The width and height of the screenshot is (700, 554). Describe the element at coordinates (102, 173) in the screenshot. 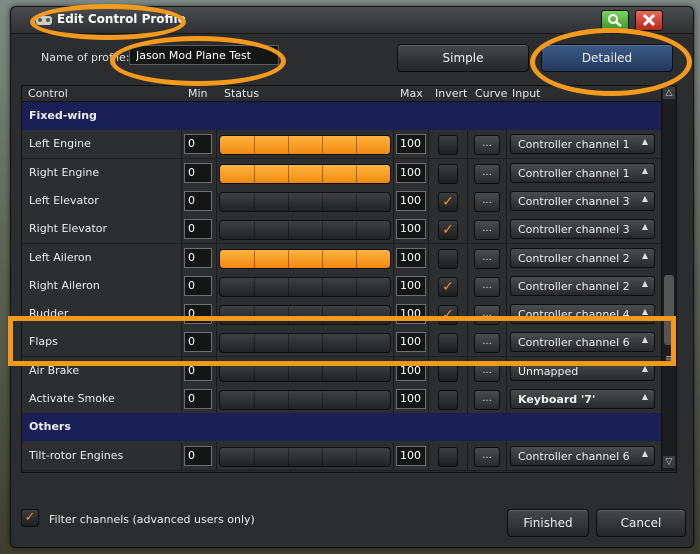

I see `control-cell: Right Engine` at that location.